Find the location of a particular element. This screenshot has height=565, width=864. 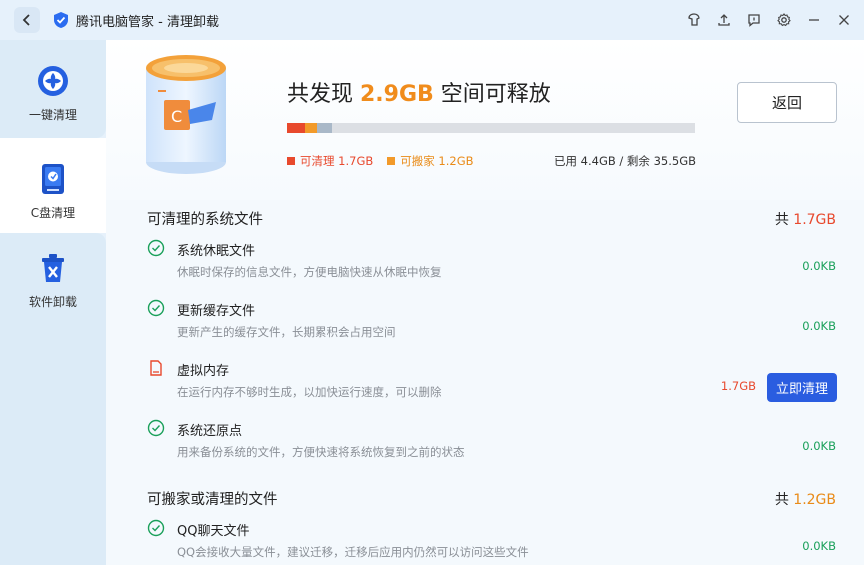

item-description: QQ会接收大量文件，建议迁移，迁移后应用内仍然可以访问这些文件 is located at coordinates (353, 552).